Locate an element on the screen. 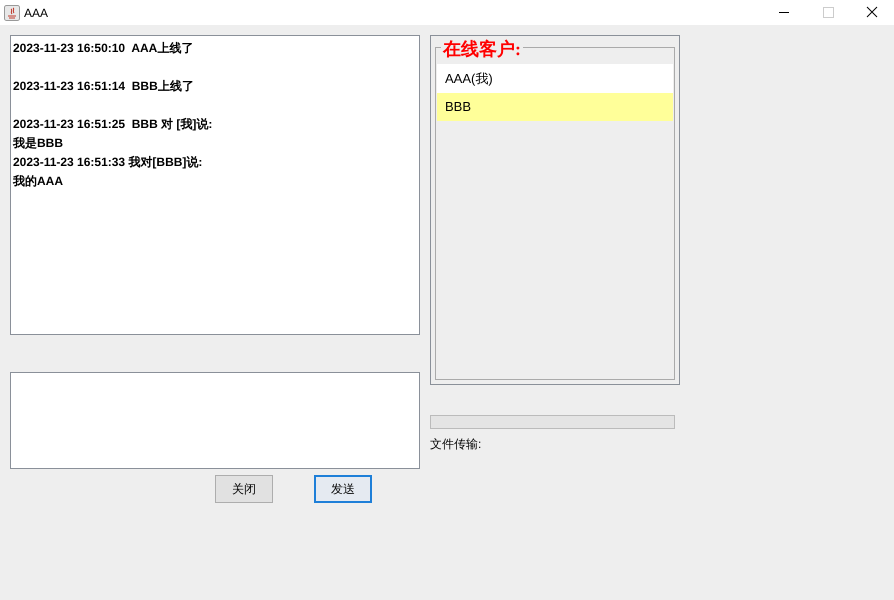  file-transfer-label: 文件传输: is located at coordinates (456, 444).